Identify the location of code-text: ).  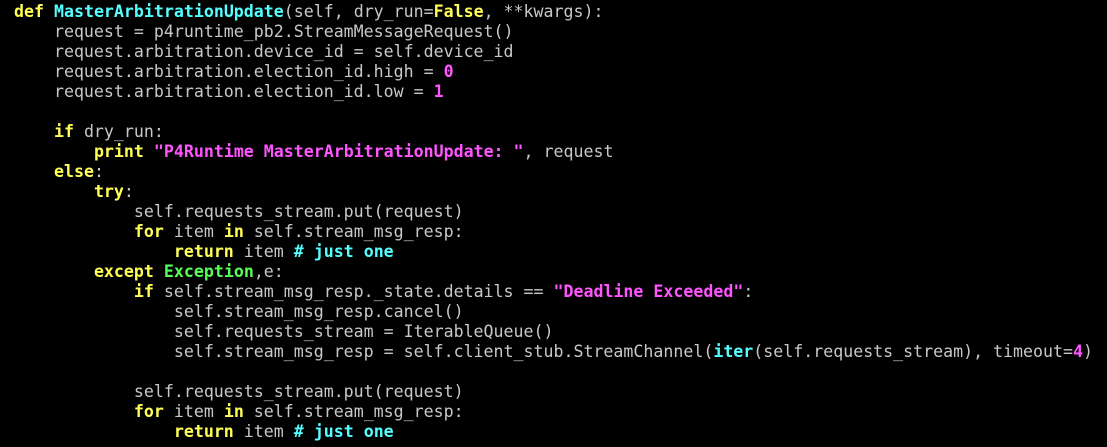
(1088, 351).